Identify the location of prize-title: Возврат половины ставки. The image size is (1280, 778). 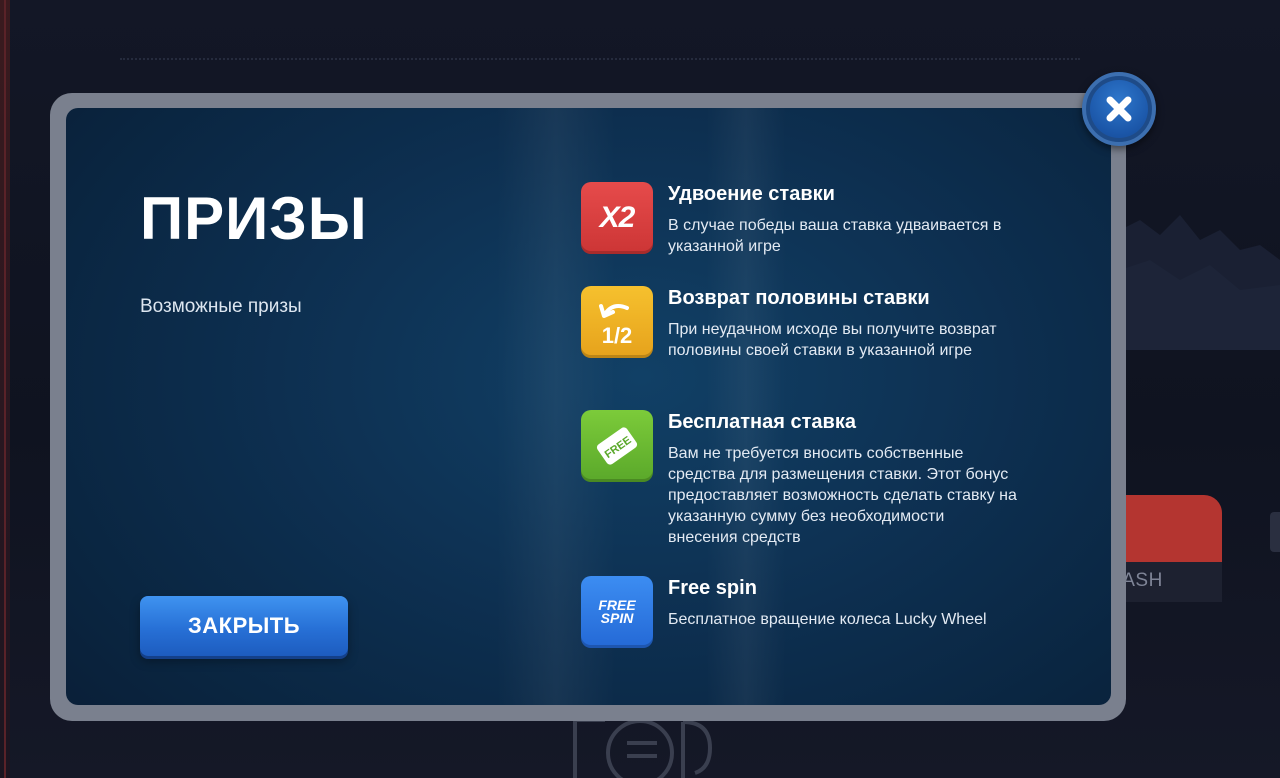
(799, 298).